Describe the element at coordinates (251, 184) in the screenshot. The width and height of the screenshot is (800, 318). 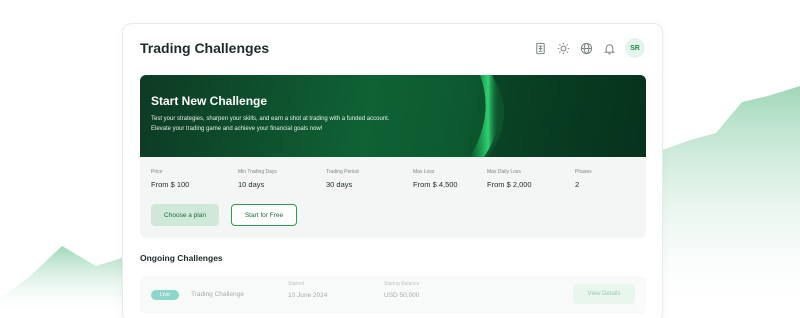
I see `stat-value: 10 days` at that location.